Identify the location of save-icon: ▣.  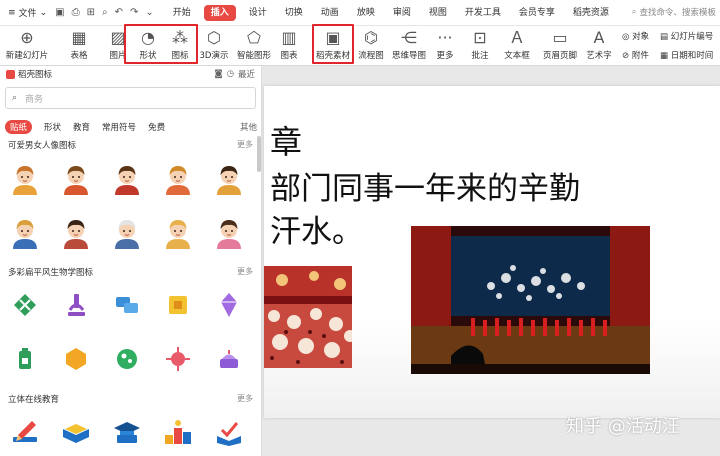
(59, 12).